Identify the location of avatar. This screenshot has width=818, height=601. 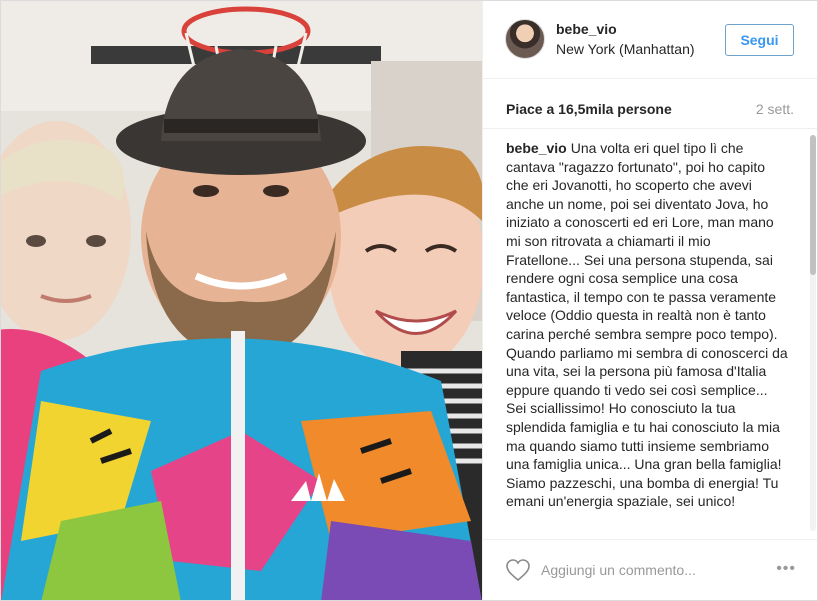
(525, 39).